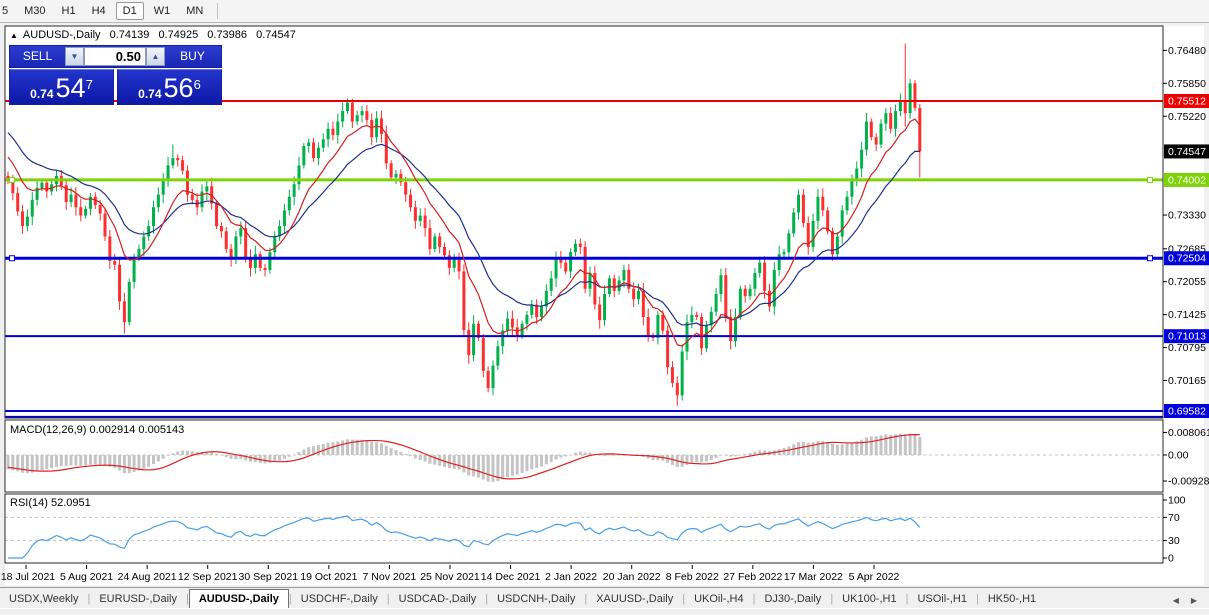 The width and height of the screenshot is (1209, 615). I want to click on tab-eurusd: EURUSD-,Daily, so click(138, 599).